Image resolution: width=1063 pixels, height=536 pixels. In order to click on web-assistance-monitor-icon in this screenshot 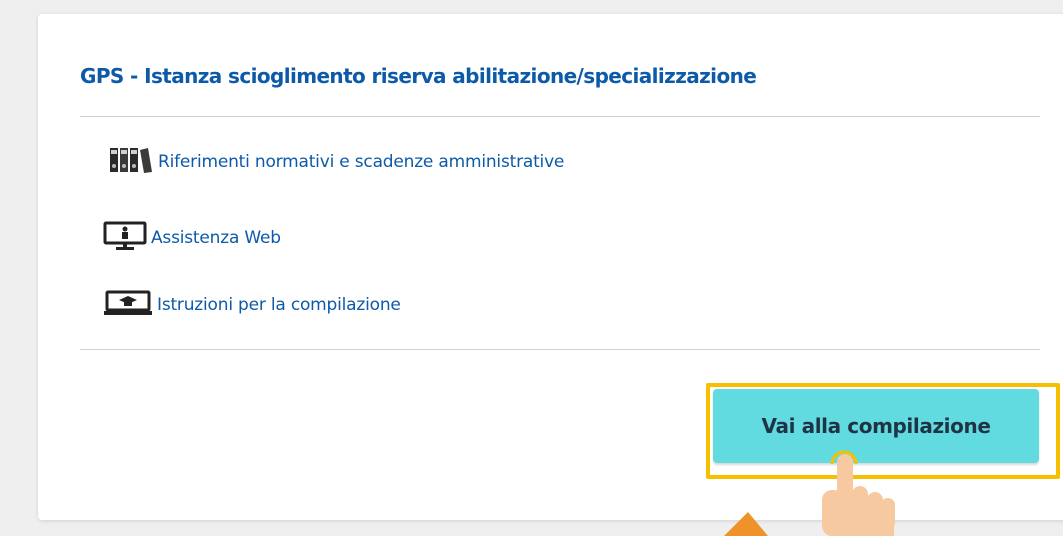, I will do `click(125, 238)`.